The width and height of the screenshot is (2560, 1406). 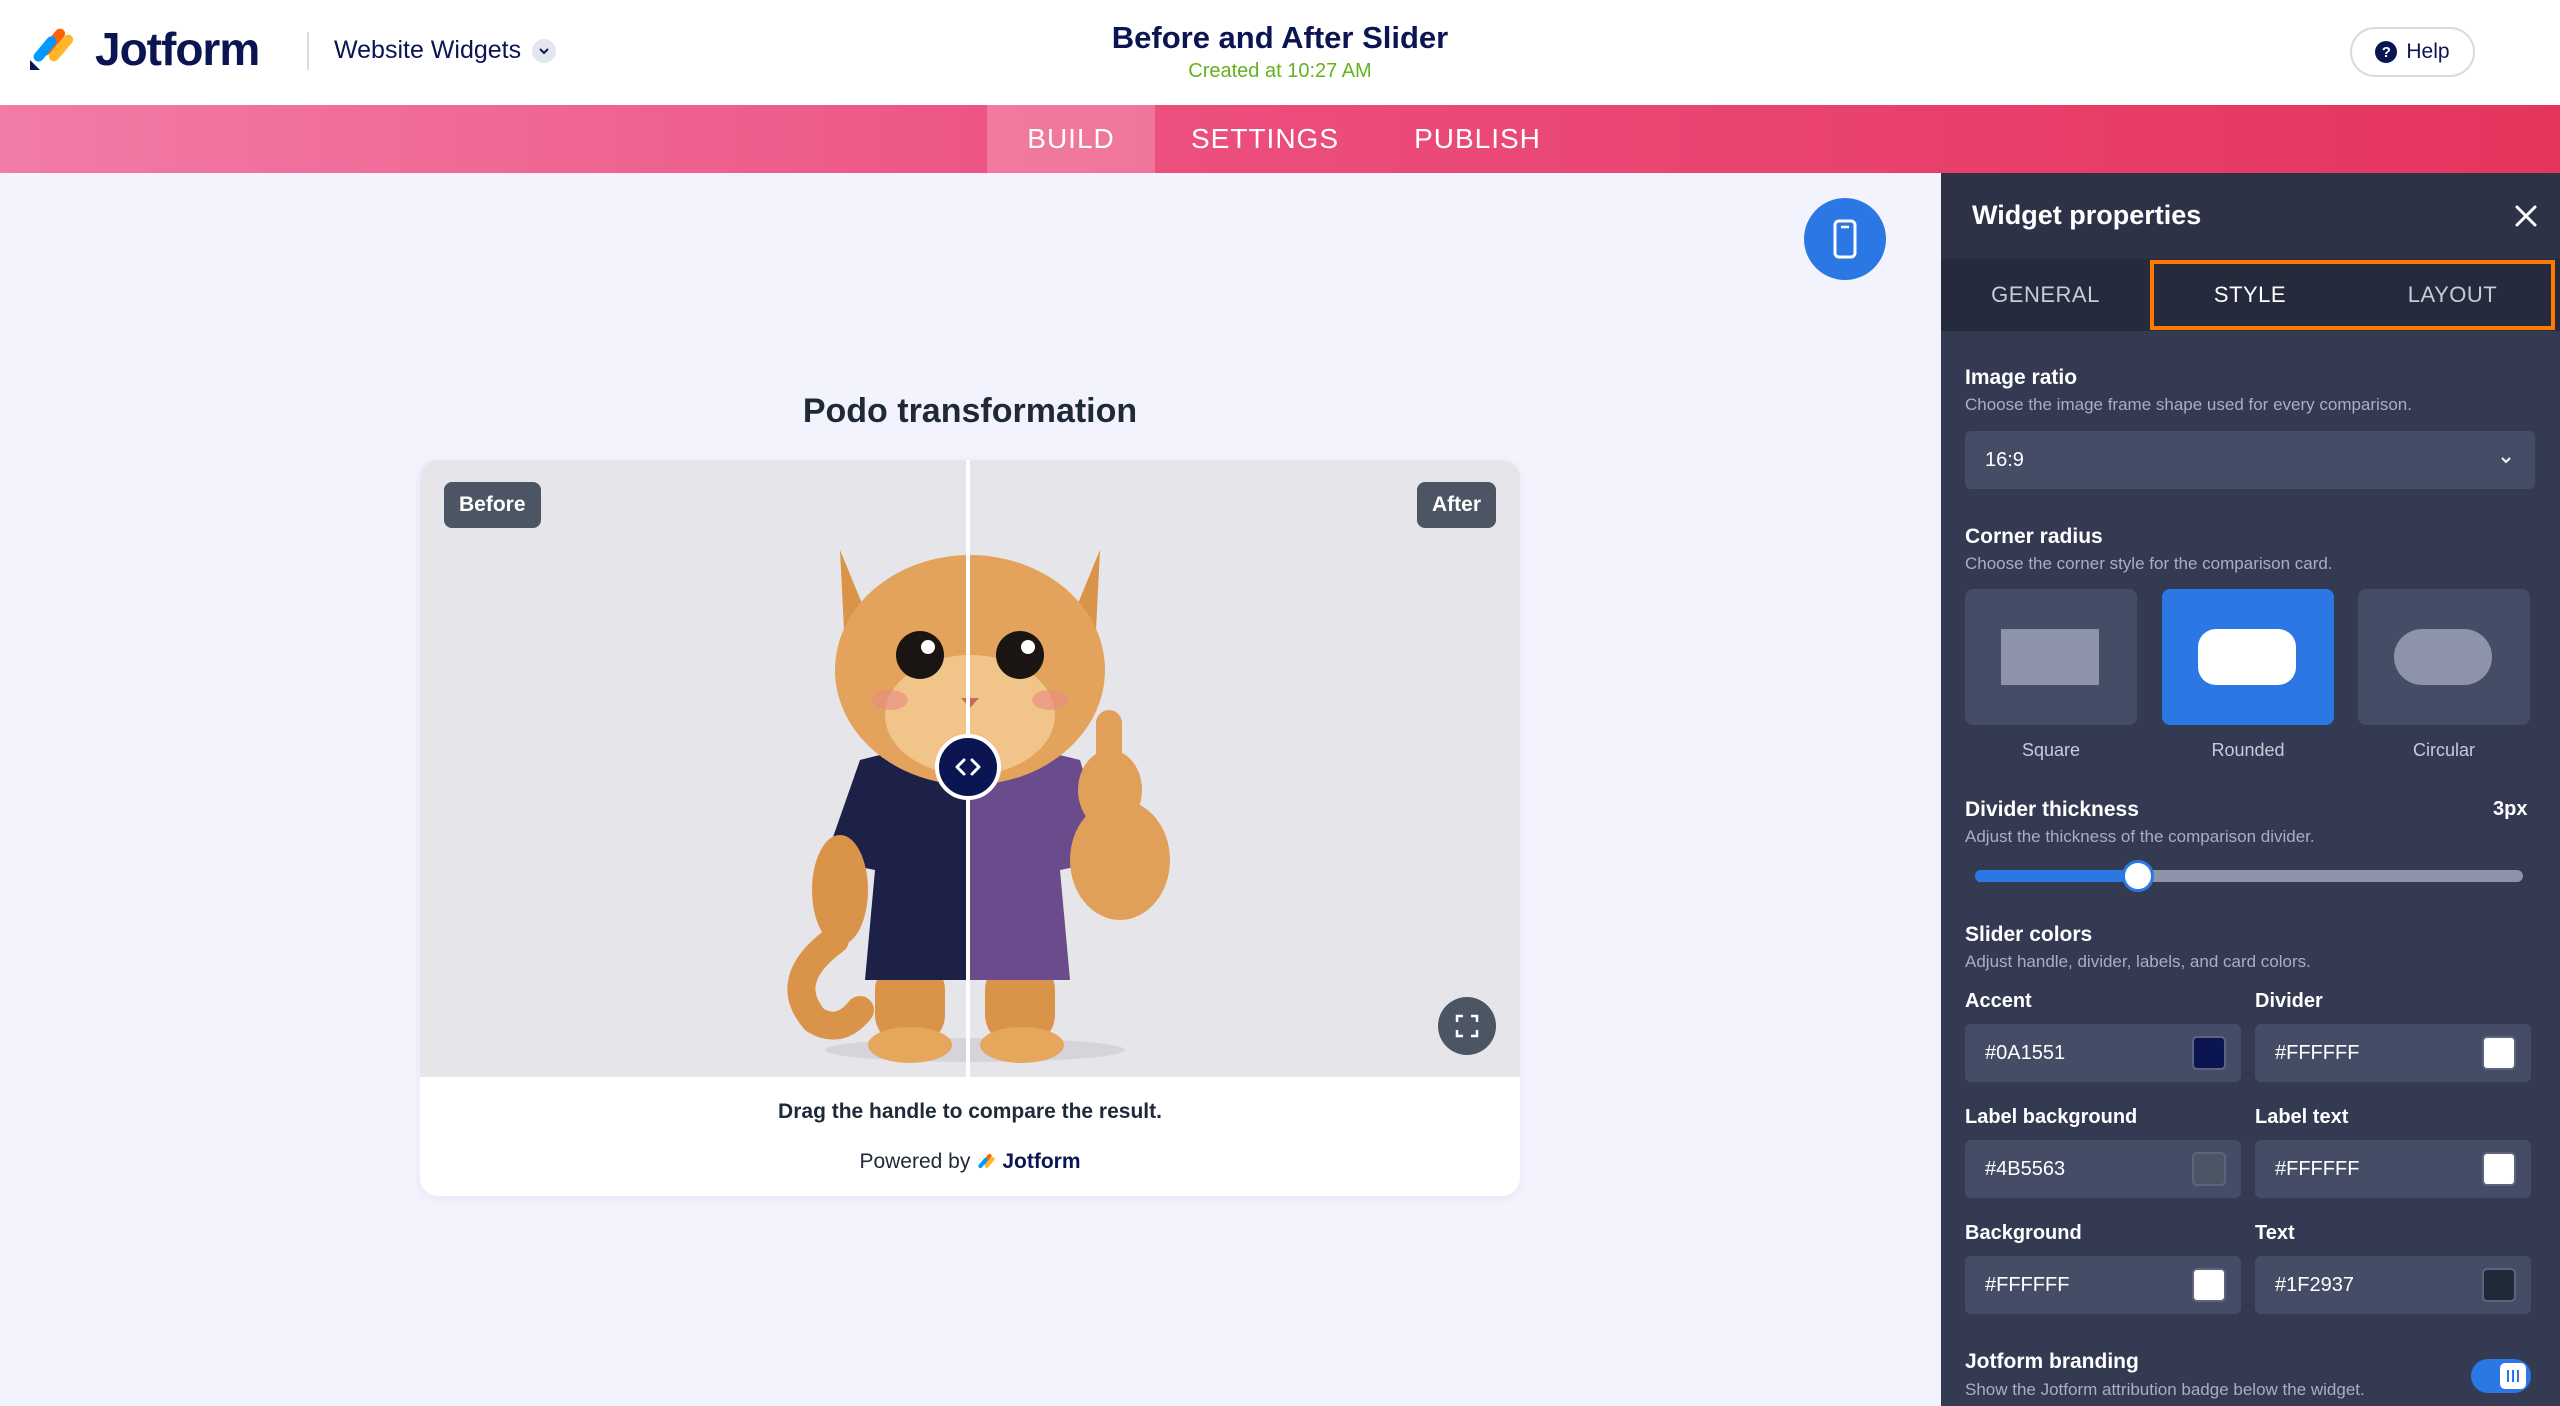 What do you see at coordinates (2209, 1285) in the screenshot?
I see `background-swatch` at bounding box center [2209, 1285].